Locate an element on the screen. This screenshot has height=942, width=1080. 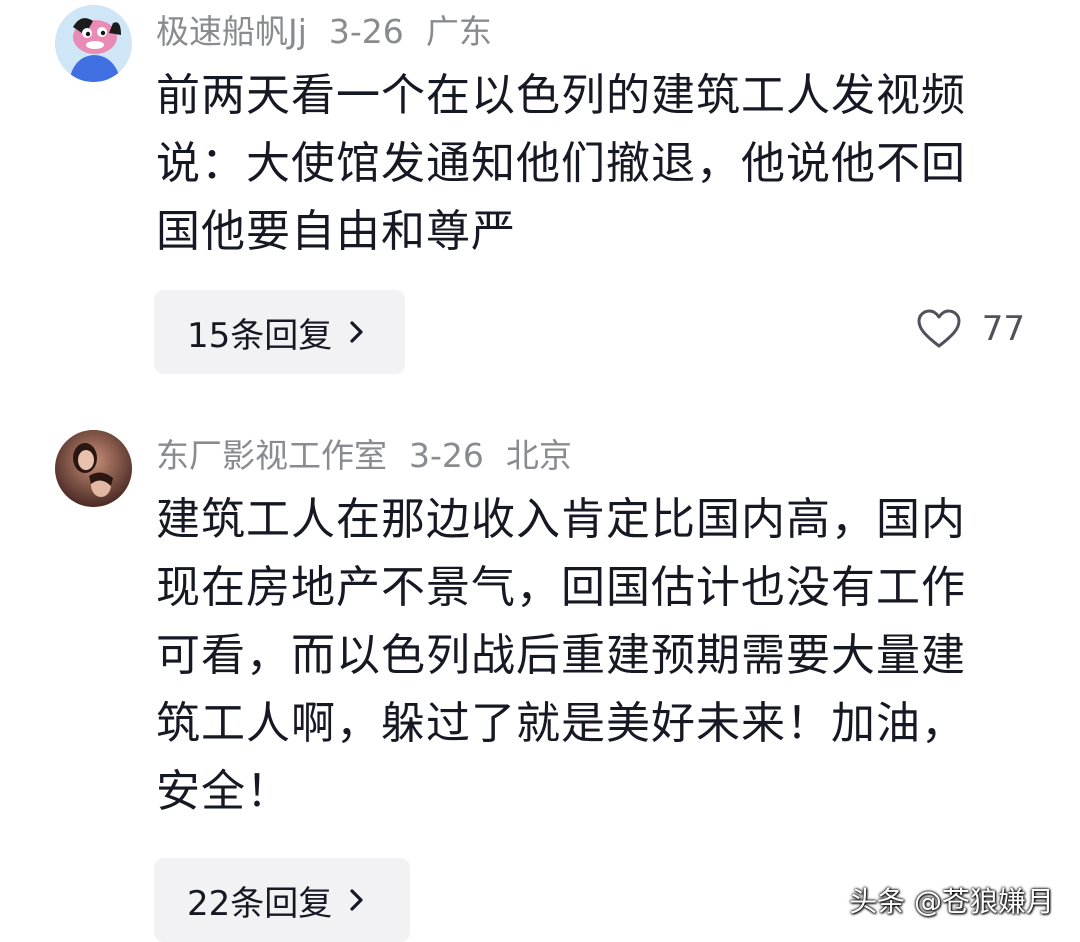
replies-label: 15条回复 is located at coordinates (260, 335).